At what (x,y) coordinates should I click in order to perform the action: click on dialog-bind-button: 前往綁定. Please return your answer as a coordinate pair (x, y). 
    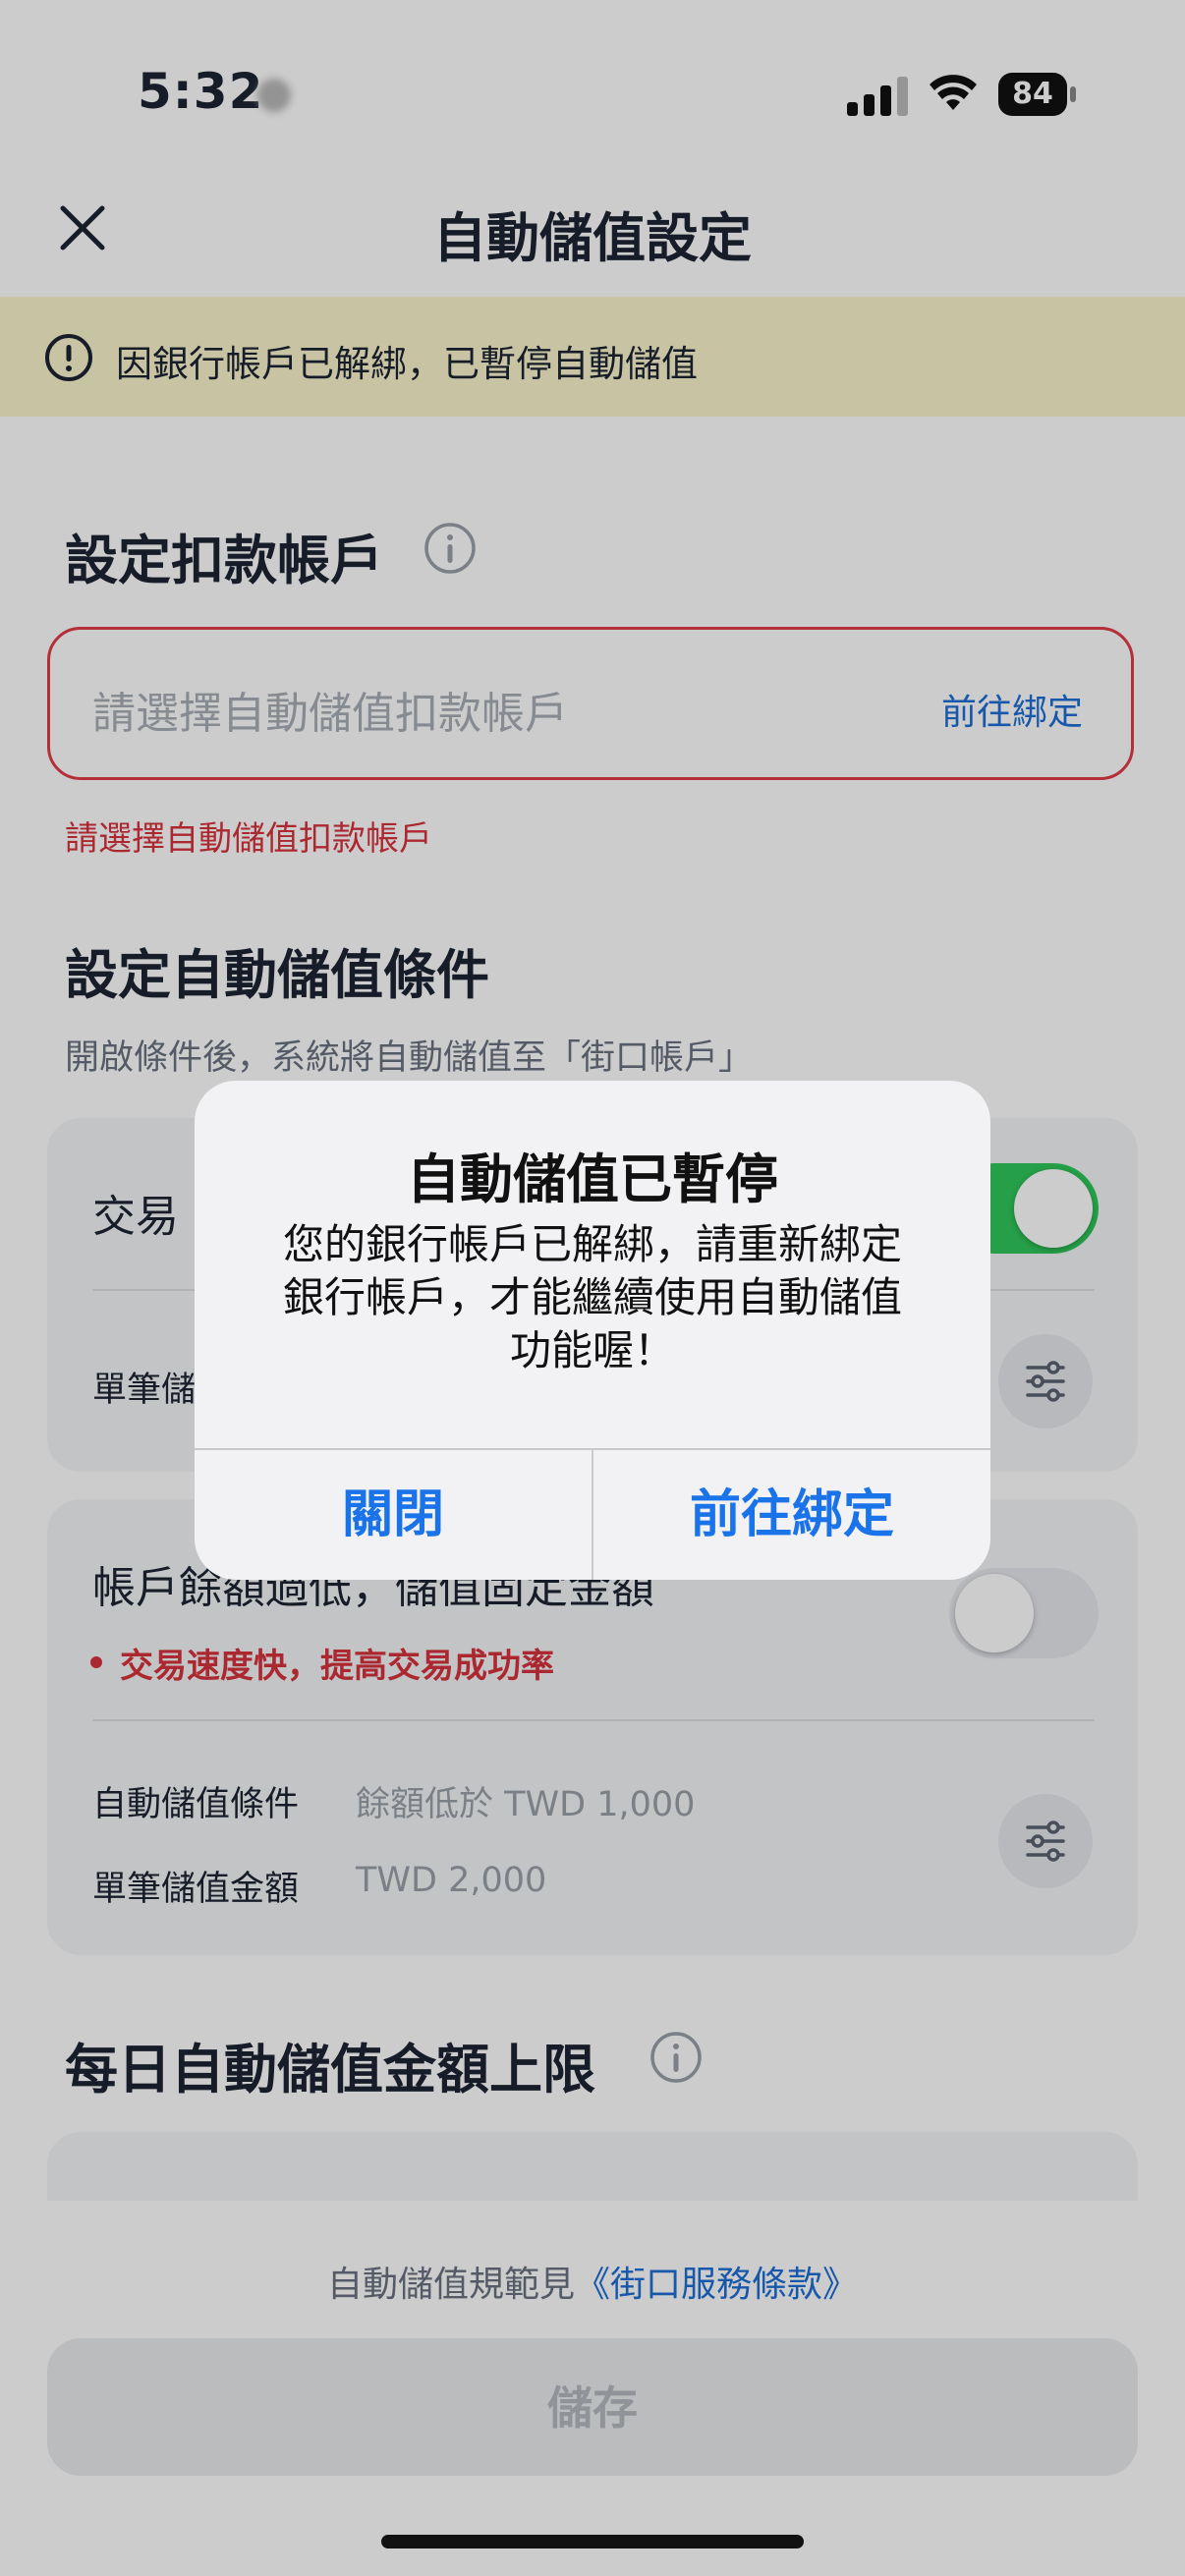
    Looking at the image, I should click on (792, 1515).